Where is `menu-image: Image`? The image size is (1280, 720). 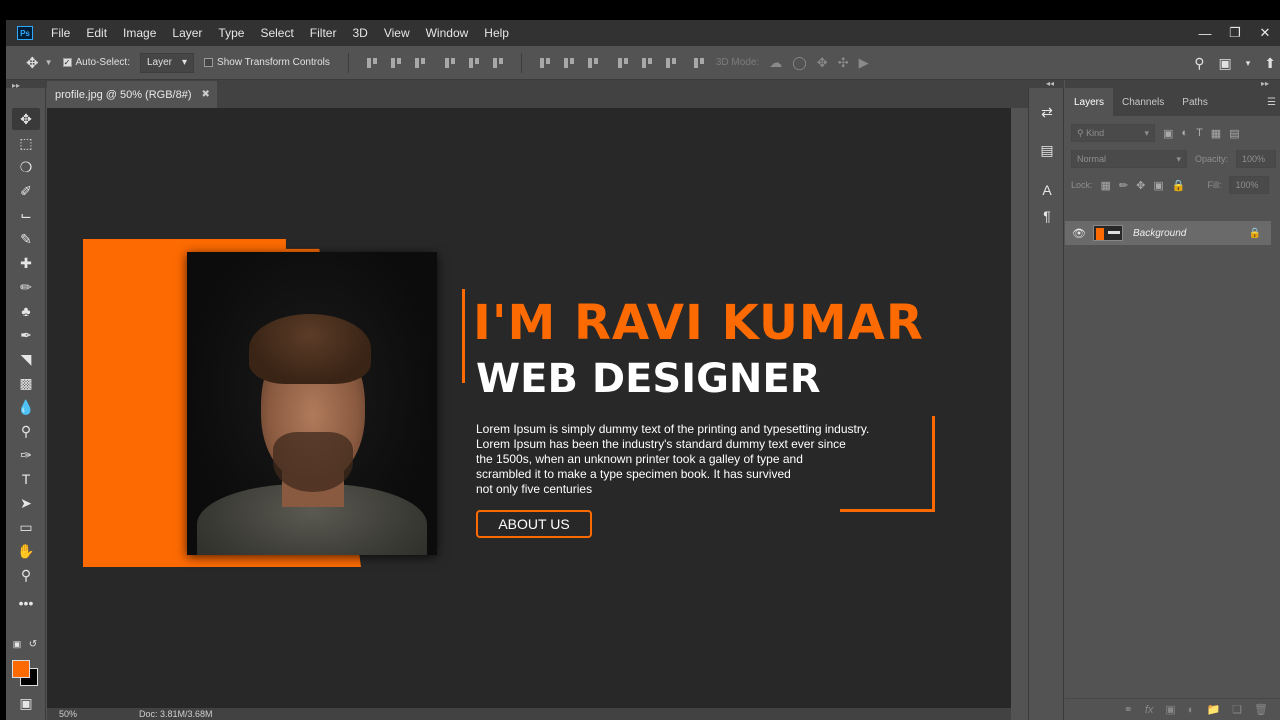 menu-image: Image is located at coordinates (139, 33).